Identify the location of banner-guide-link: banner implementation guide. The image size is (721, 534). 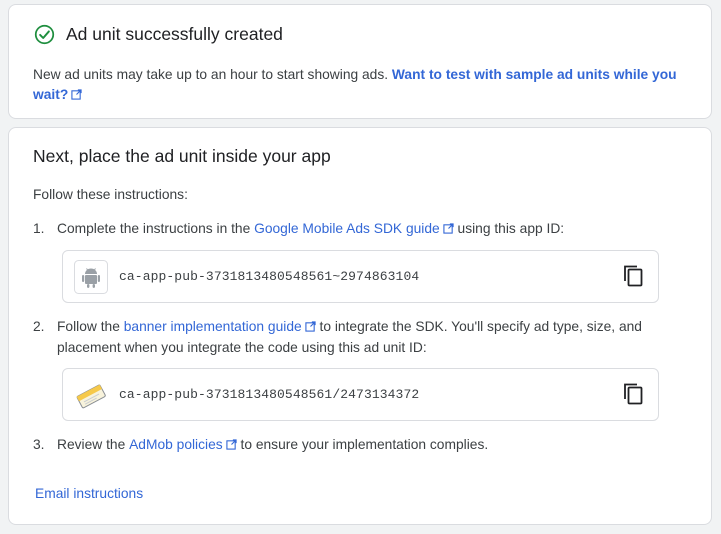
(220, 326).